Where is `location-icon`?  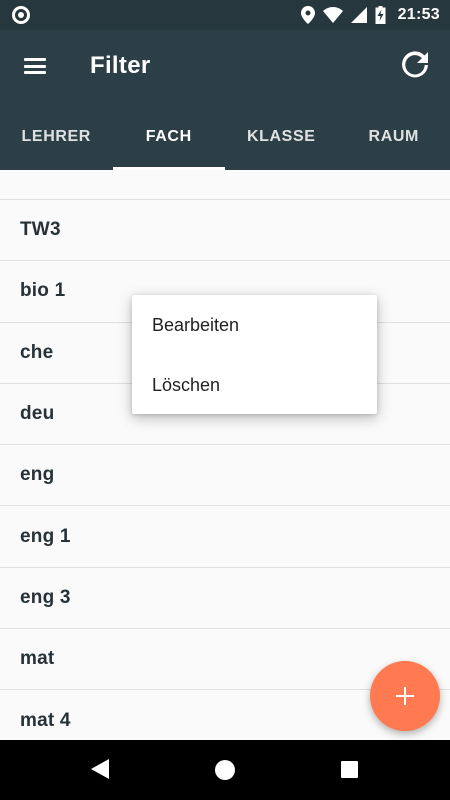
location-icon is located at coordinates (307, 15).